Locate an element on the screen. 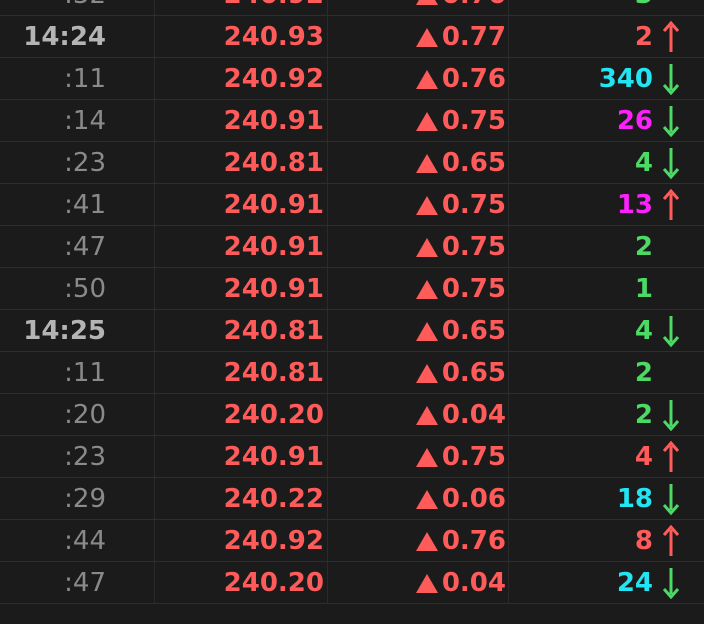  trade-row: :11 240.81 0.65 2 is located at coordinates (352, 373).